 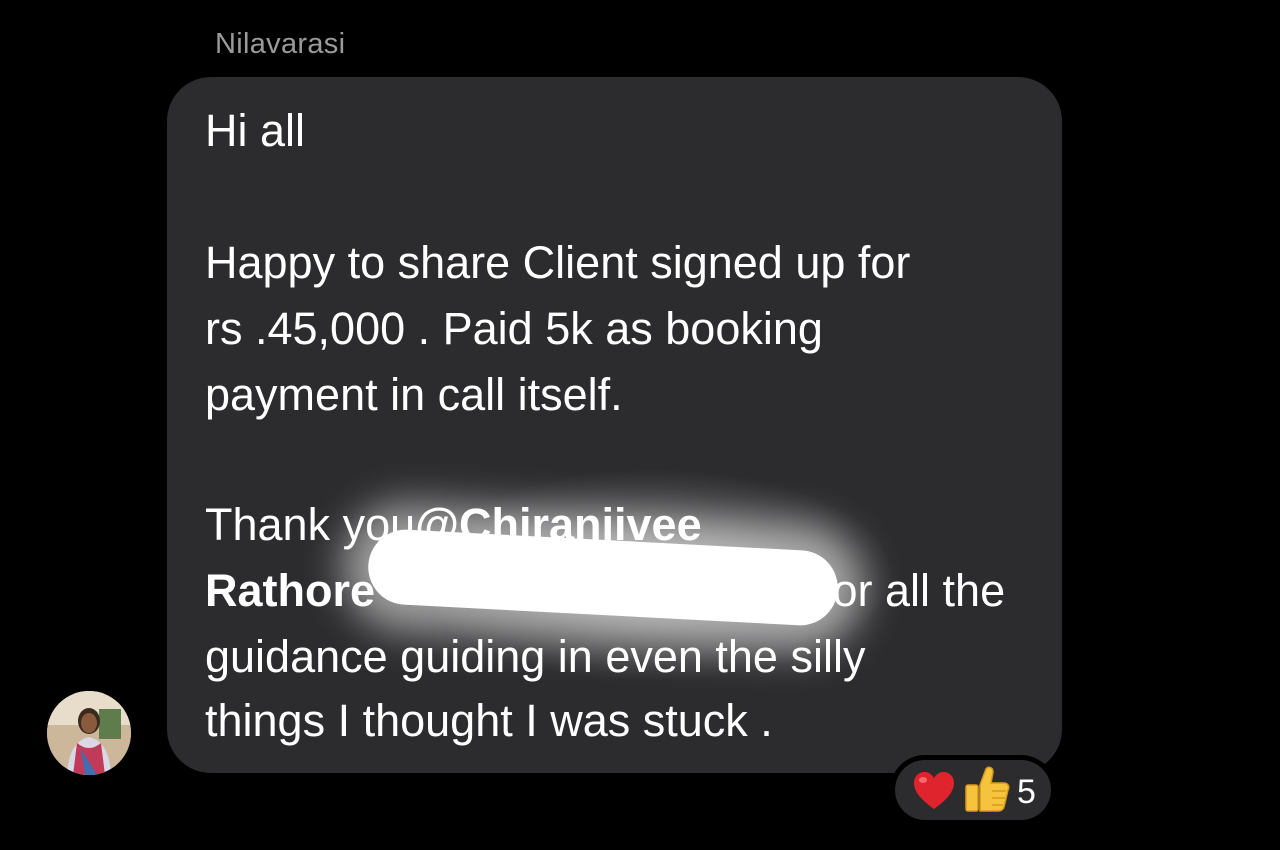 I want to click on sender-name: Nilavarasi, so click(x=280, y=44).